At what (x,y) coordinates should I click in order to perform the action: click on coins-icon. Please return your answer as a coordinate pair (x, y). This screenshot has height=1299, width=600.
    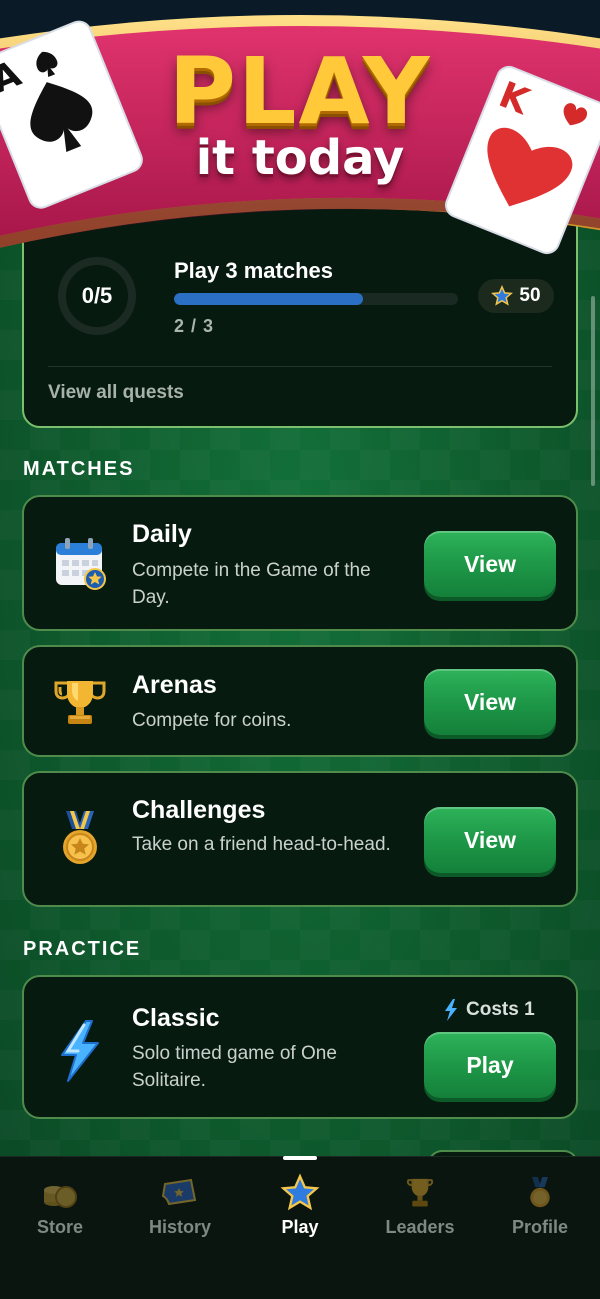
    Looking at the image, I should click on (60, 1193).